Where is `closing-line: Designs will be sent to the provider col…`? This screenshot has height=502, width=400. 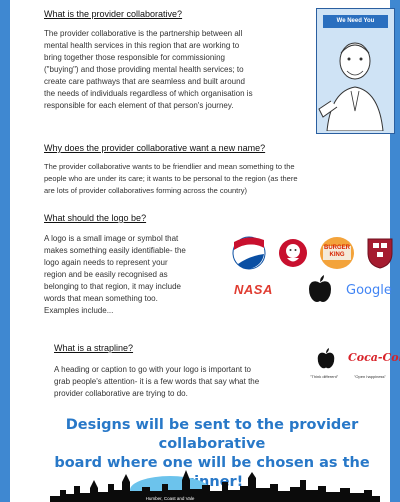 closing-line: Designs will be sent to the provider col… is located at coordinates (212, 434).